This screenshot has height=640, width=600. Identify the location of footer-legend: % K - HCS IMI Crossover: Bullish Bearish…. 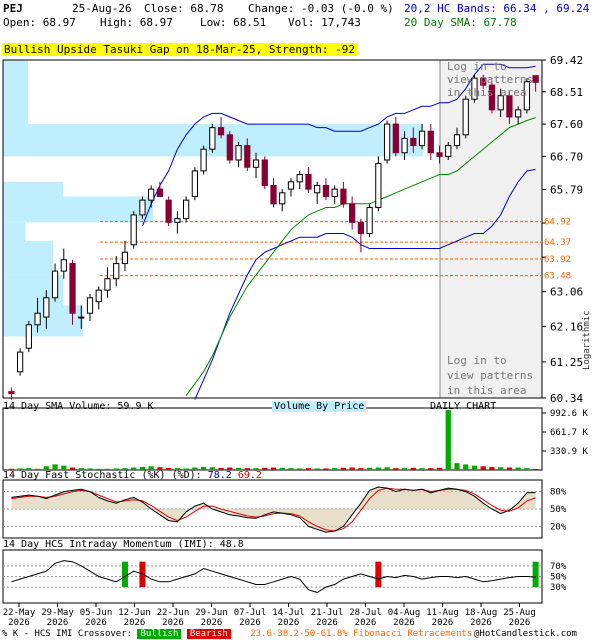
(237, 634).